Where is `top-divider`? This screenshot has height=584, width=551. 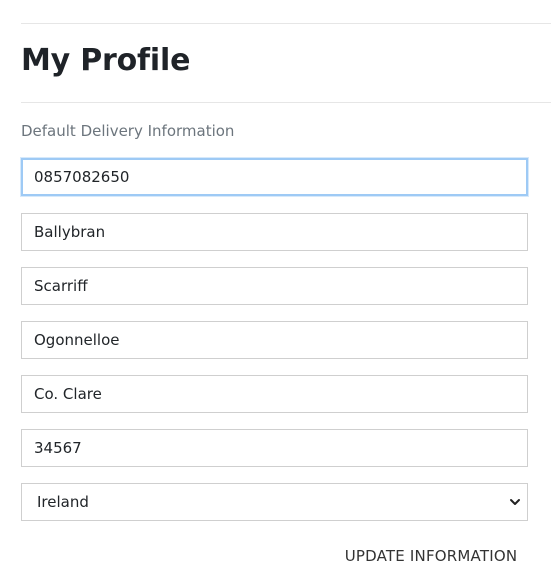 top-divider is located at coordinates (286, 23).